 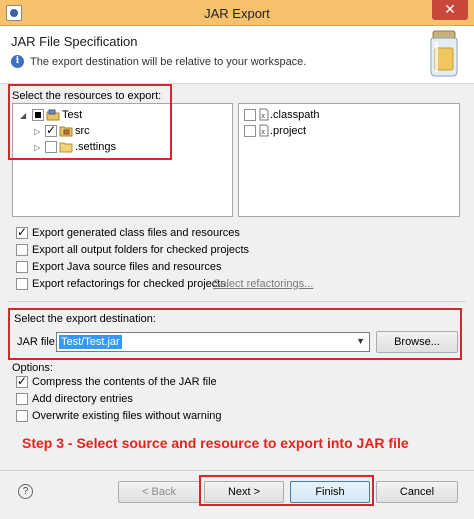 I want to click on checkbox-export-class-files, so click(x=22, y=232).